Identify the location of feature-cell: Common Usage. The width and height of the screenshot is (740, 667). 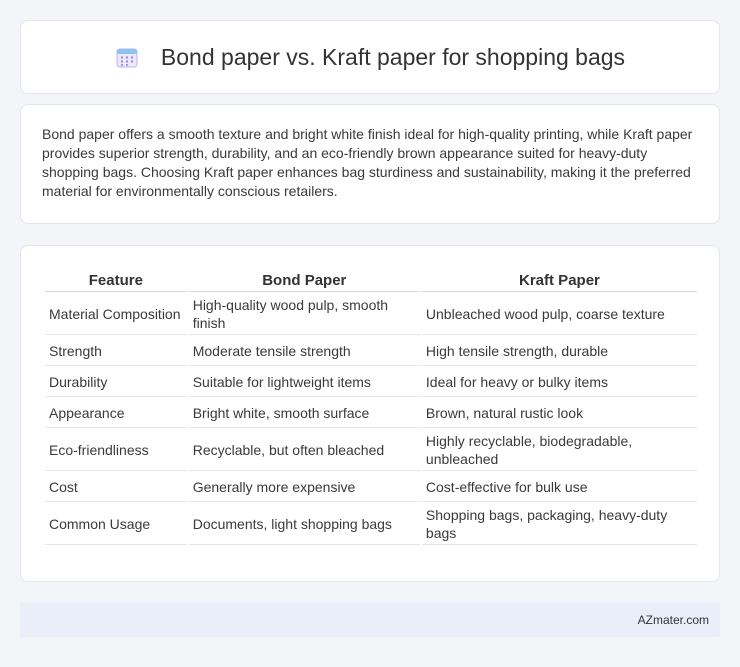
(116, 524).